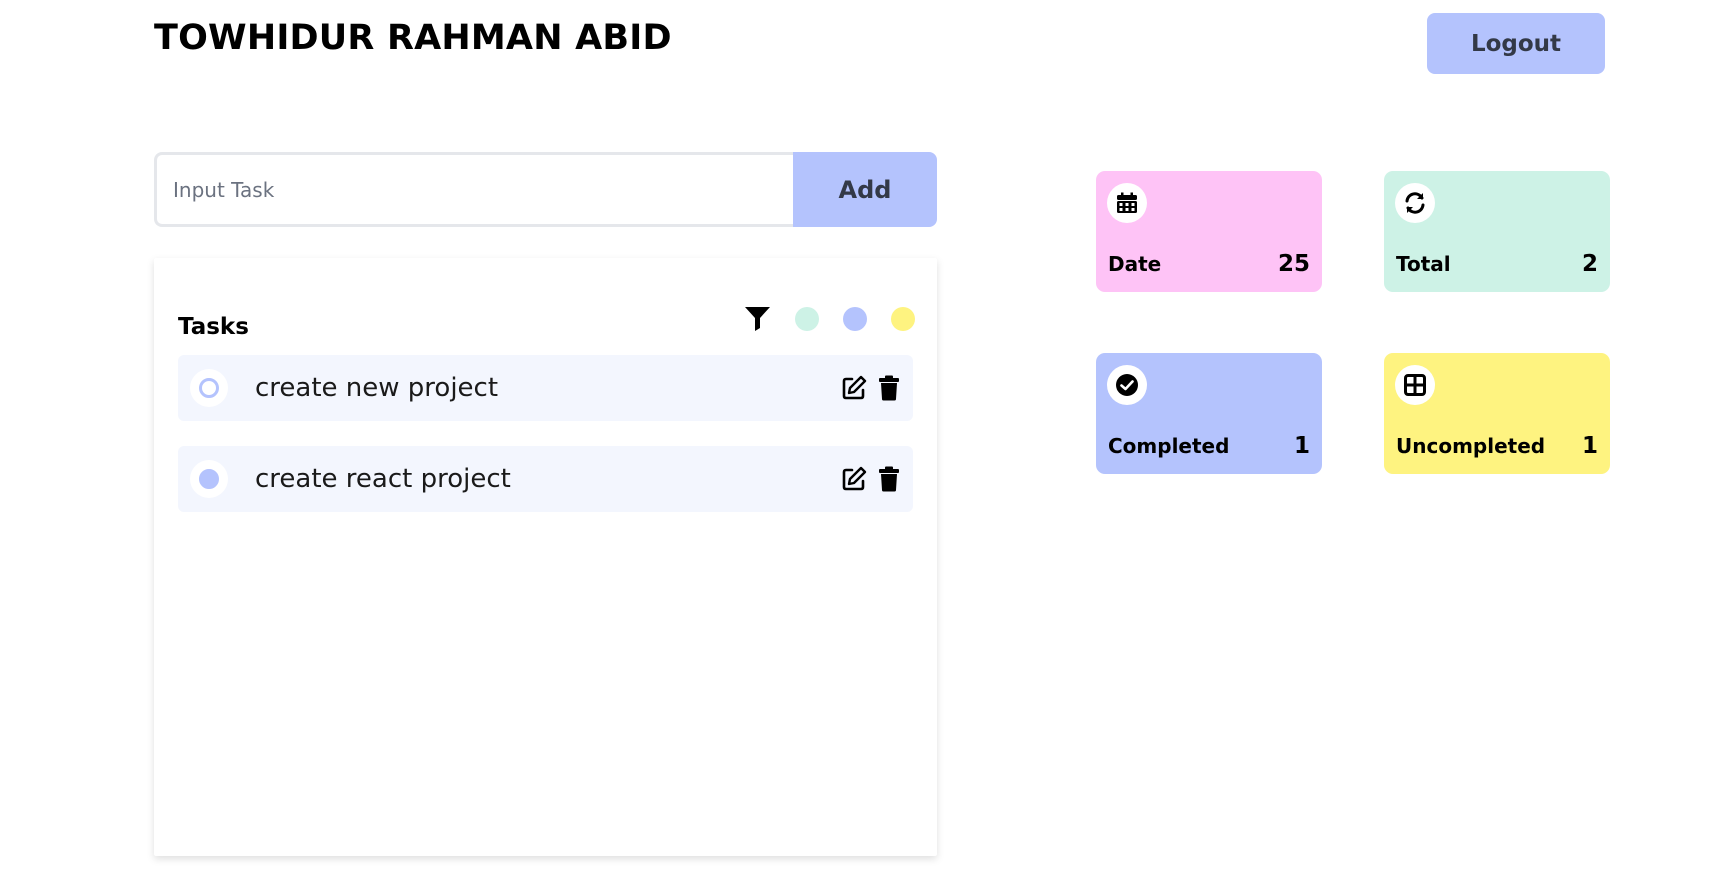 This screenshot has width=1725, height=879. Describe the element at coordinates (1471, 446) in the screenshot. I see `stat-label: Uncompleted` at that location.